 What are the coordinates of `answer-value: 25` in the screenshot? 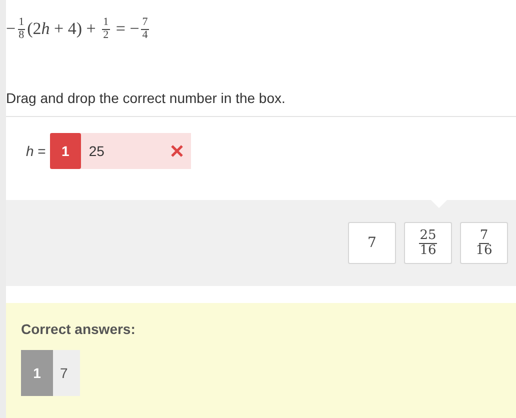 It's located at (97, 151).